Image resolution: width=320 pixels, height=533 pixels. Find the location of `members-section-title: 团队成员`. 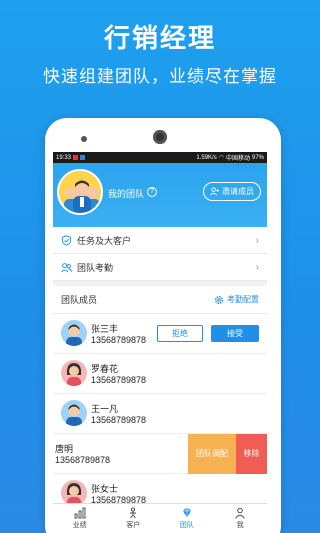

members-section-title: 团队成员 is located at coordinates (79, 300).